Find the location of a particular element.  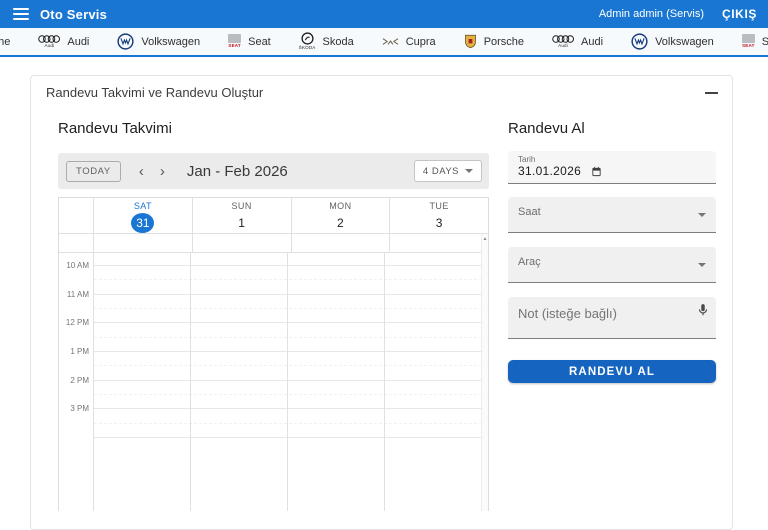

minus-icon is located at coordinates (711, 93).